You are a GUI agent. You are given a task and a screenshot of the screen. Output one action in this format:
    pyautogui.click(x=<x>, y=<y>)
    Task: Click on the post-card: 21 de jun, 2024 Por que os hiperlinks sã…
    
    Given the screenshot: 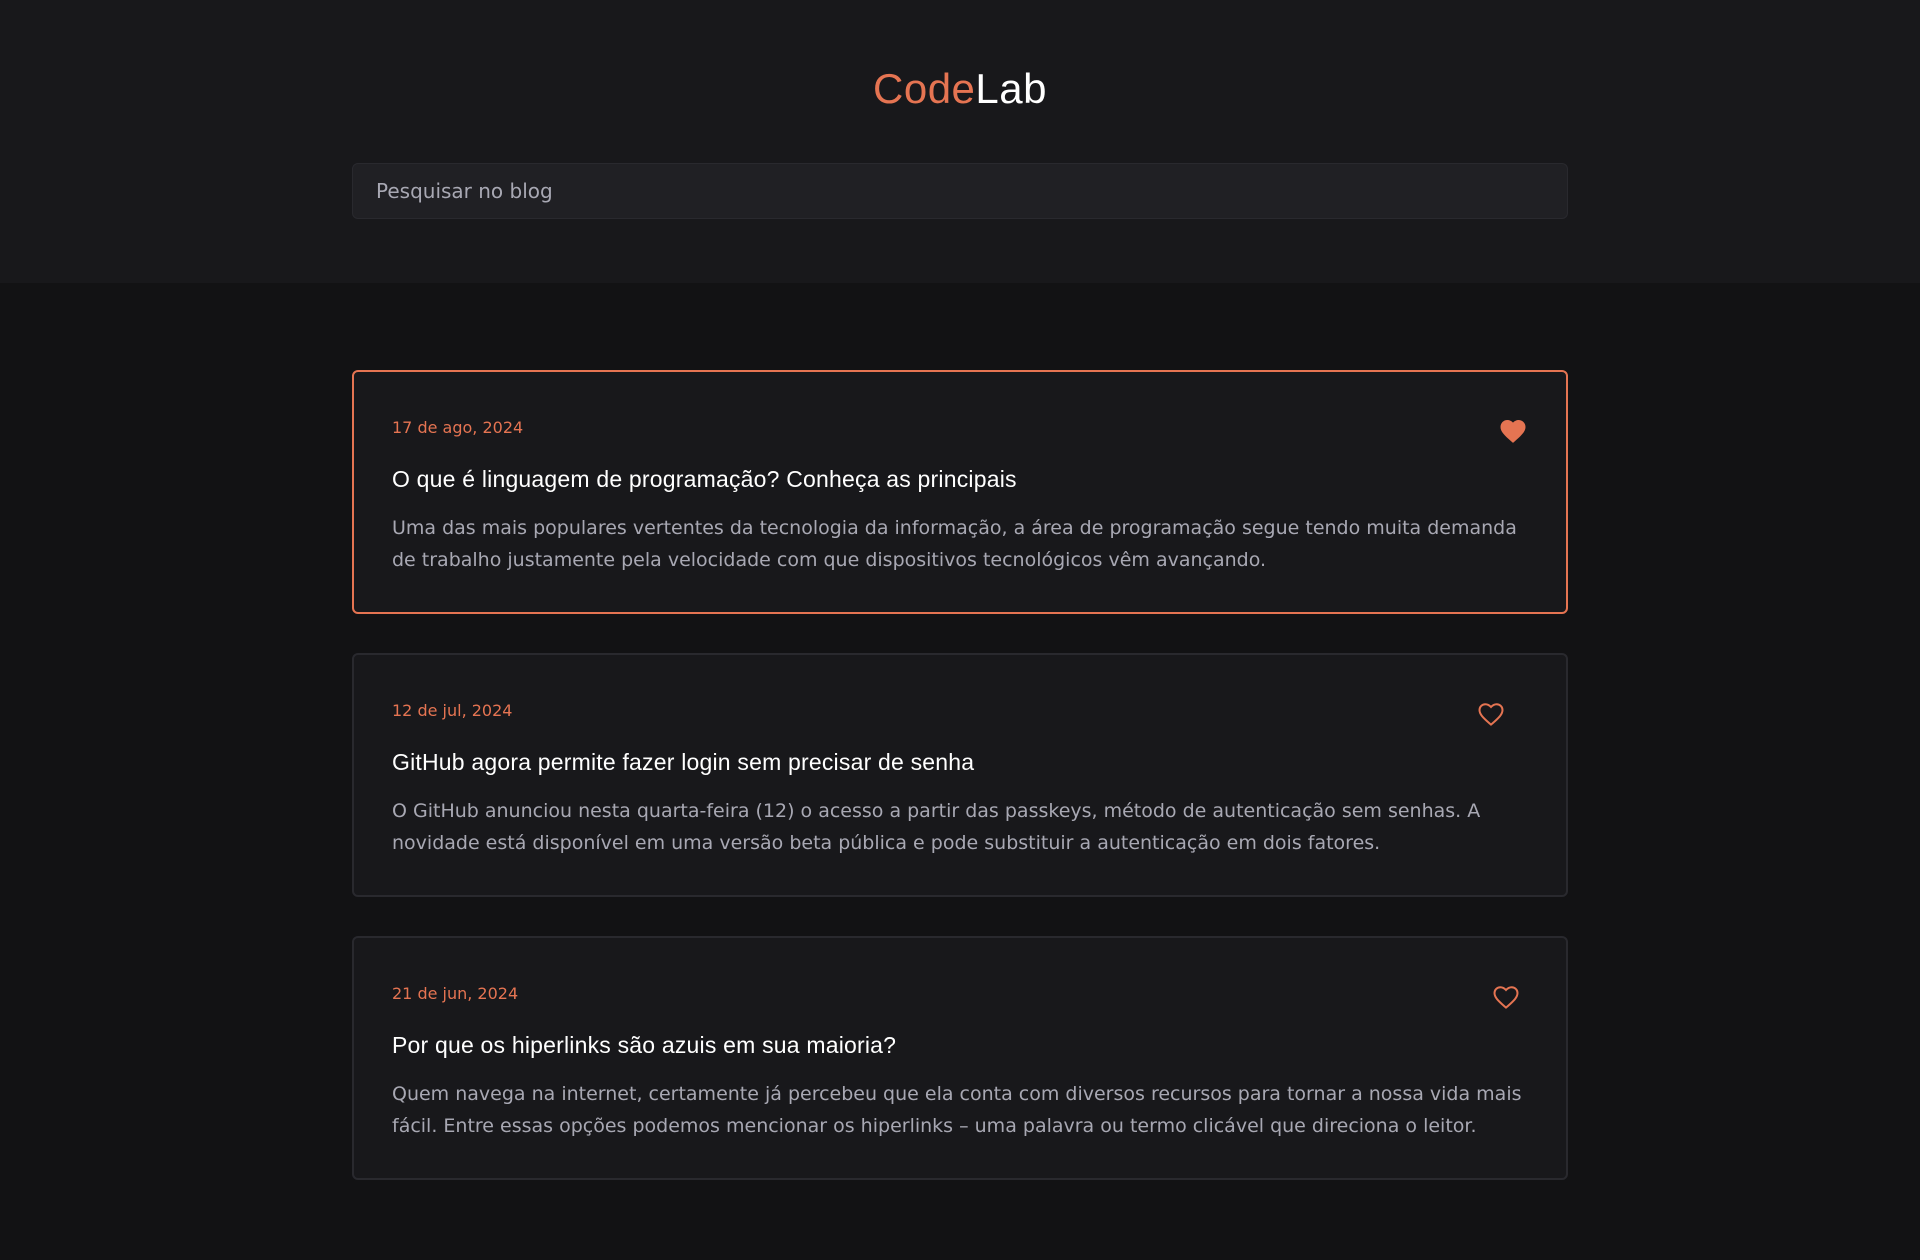 What is the action you would take?
    pyautogui.click(x=960, y=1058)
    